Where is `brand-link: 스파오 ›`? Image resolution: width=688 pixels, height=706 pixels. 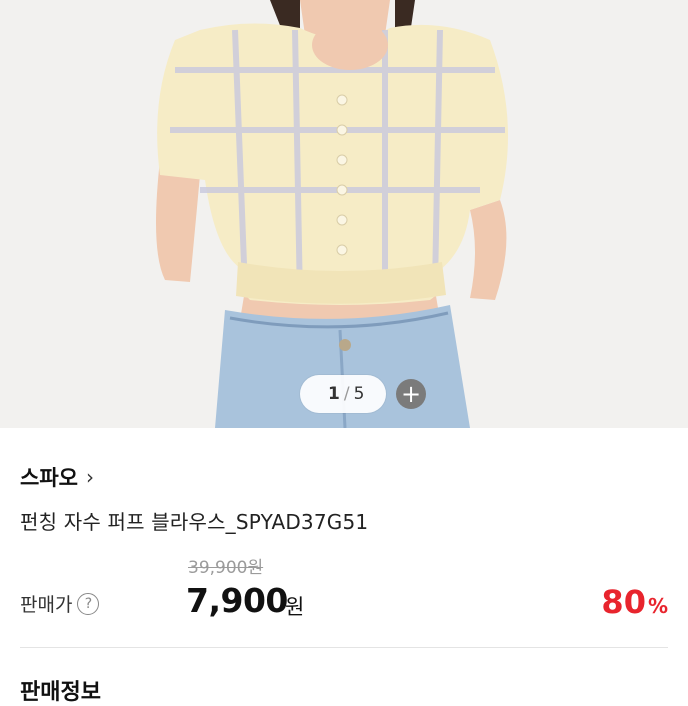 brand-link: 스파오 › is located at coordinates (57, 477).